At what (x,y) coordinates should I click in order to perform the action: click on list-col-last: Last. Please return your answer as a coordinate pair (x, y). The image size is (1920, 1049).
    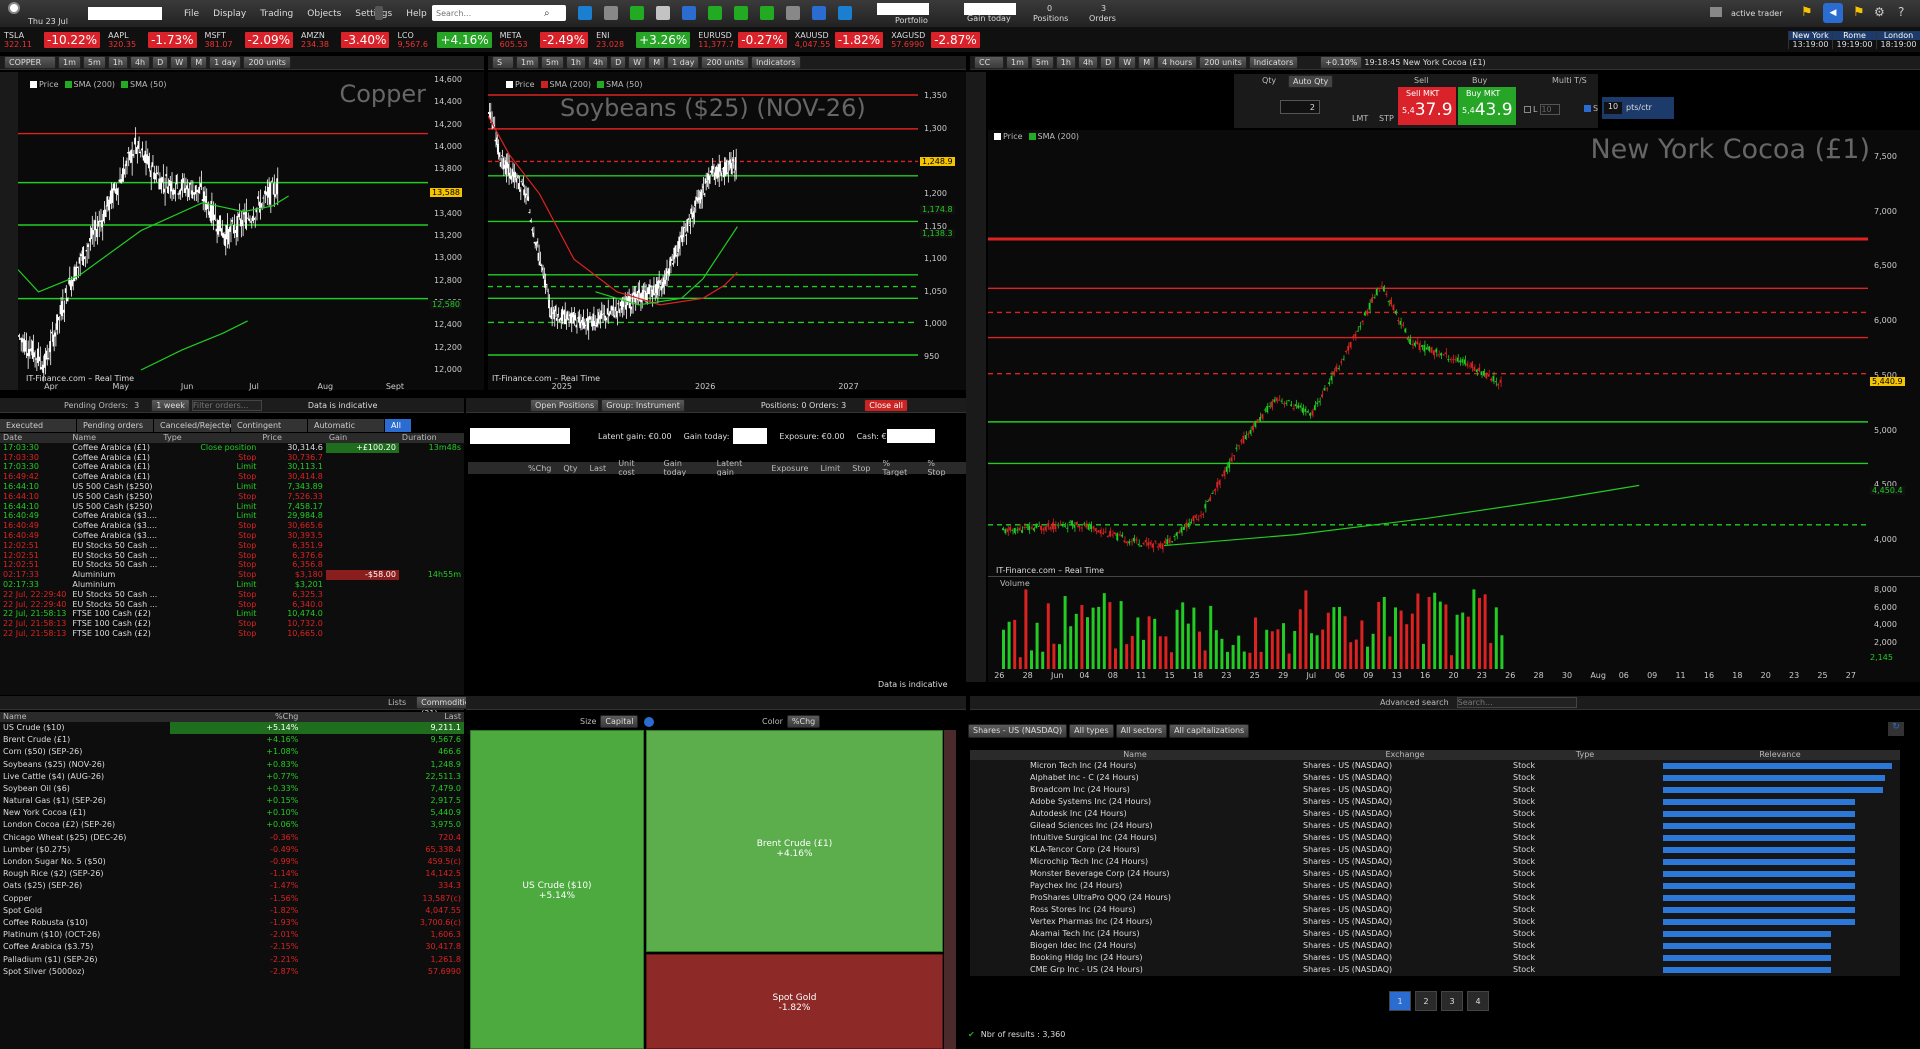
    Looking at the image, I should click on (382, 717).